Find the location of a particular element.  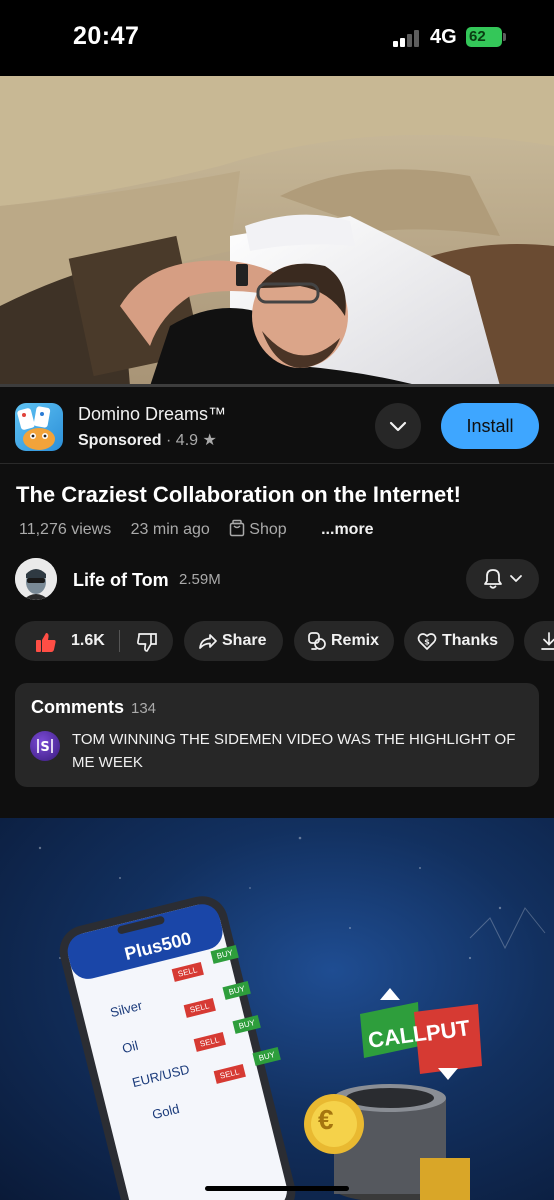

thumbs-down-icon is located at coordinates (147, 642).